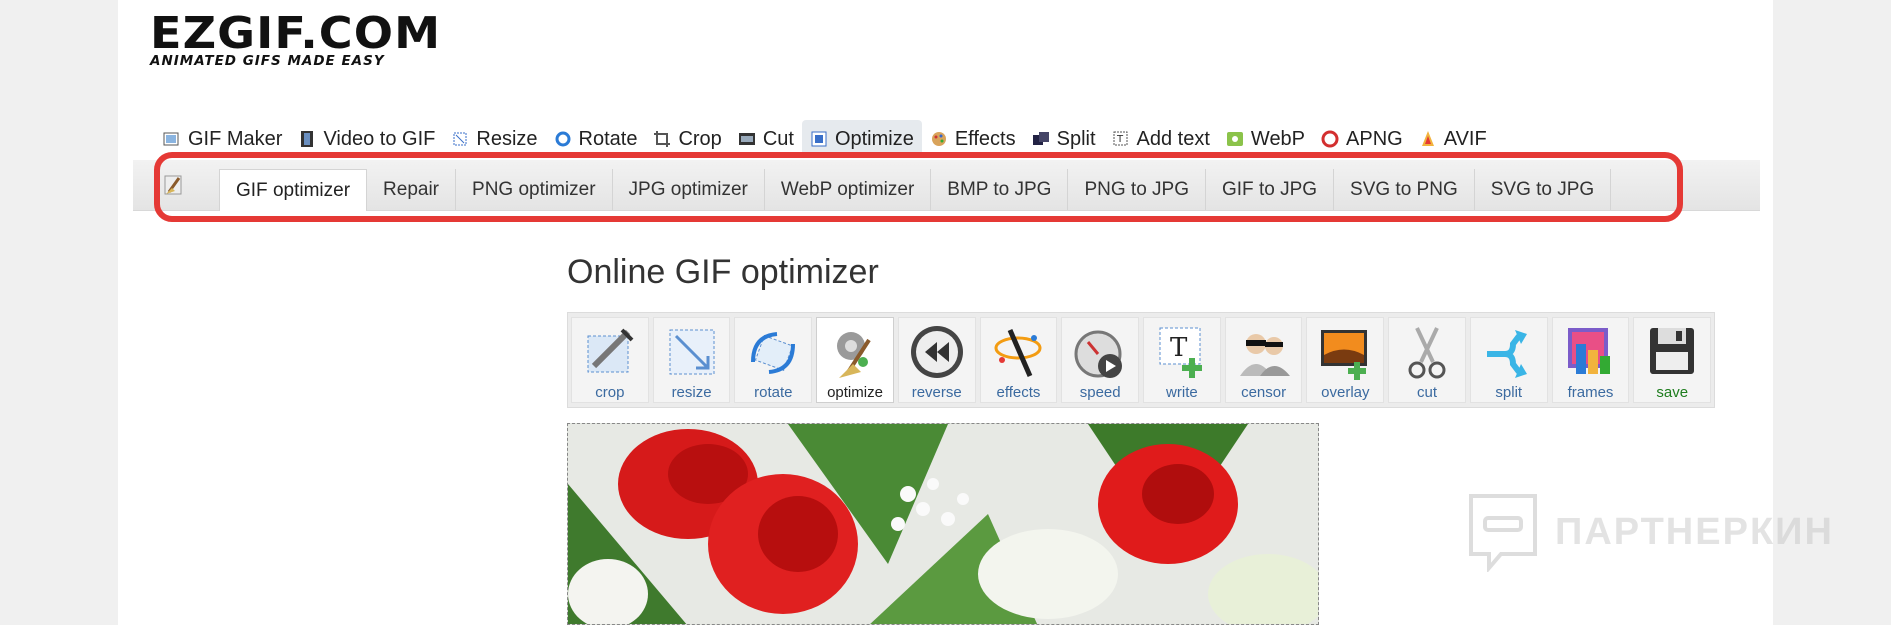 The height and width of the screenshot is (625, 1891). What do you see at coordinates (691, 392) in the screenshot?
I see `tool-label: resize` at bounding box center [691, 392].